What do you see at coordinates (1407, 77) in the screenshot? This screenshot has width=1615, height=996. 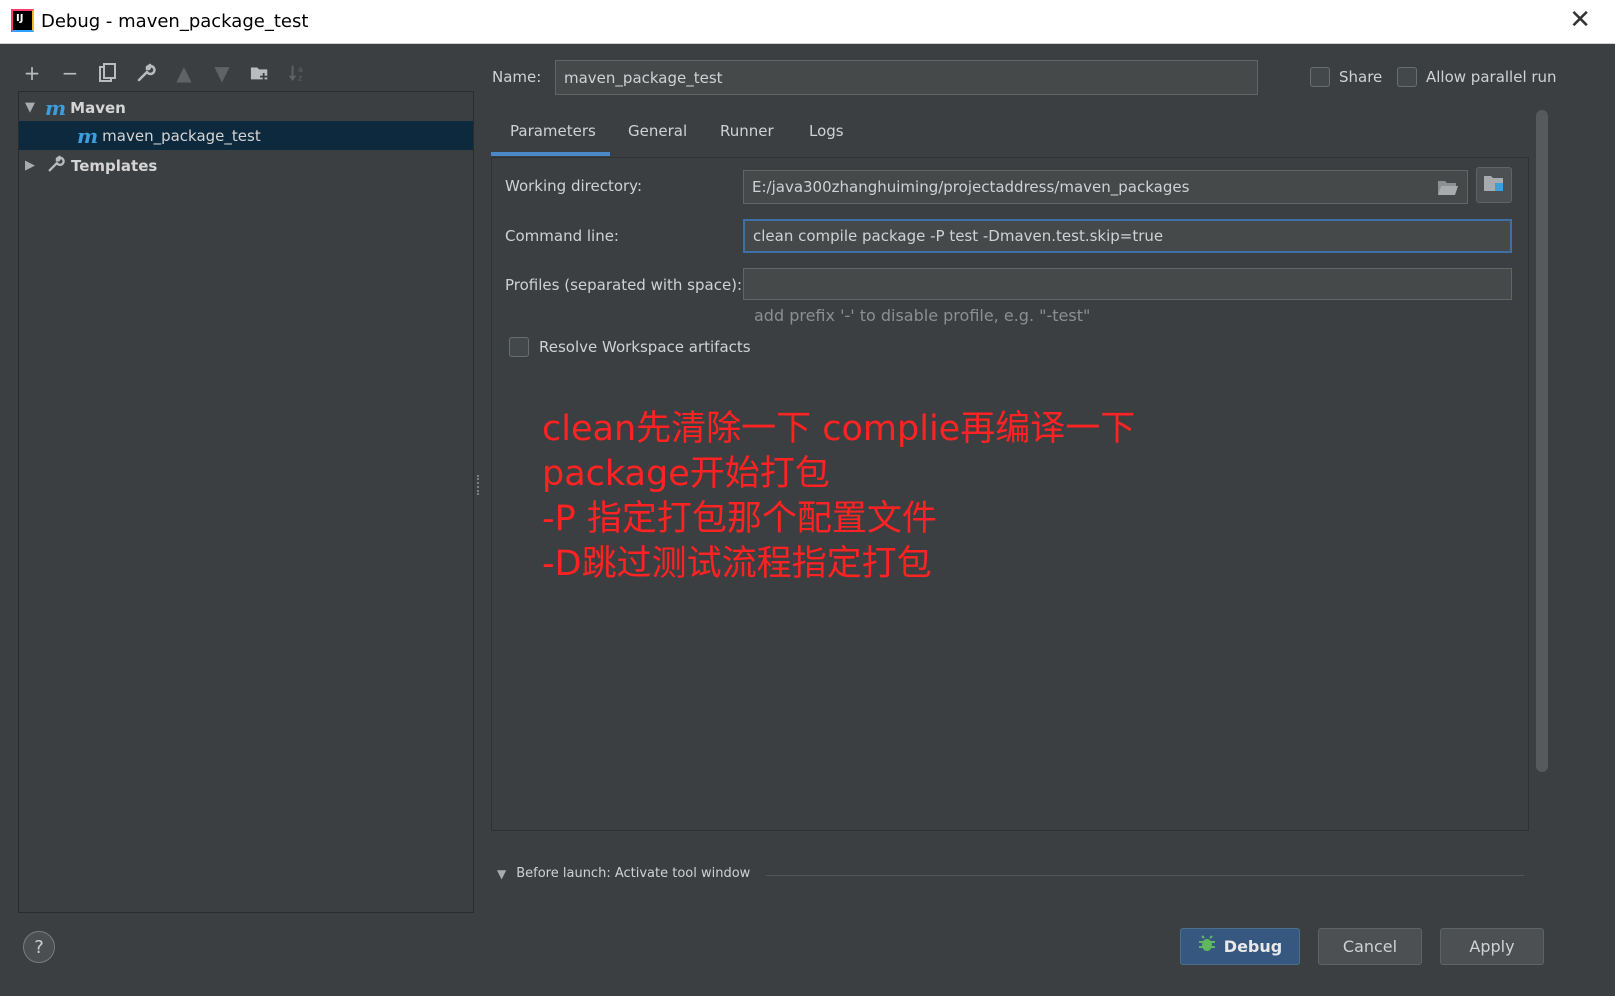 I see `allow-parallel-run-checkbox` at bounding box center [1407, 77].